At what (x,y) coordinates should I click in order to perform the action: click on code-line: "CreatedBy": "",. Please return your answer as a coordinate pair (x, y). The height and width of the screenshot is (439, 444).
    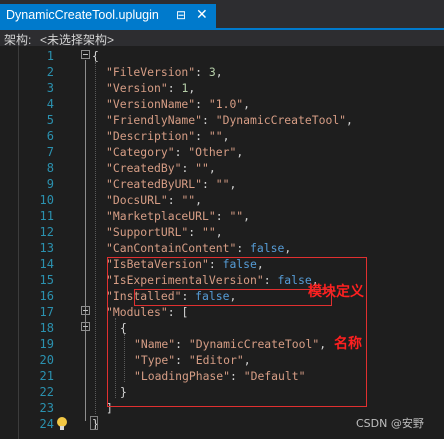
    Looking at the image, I should click on (161, 168).